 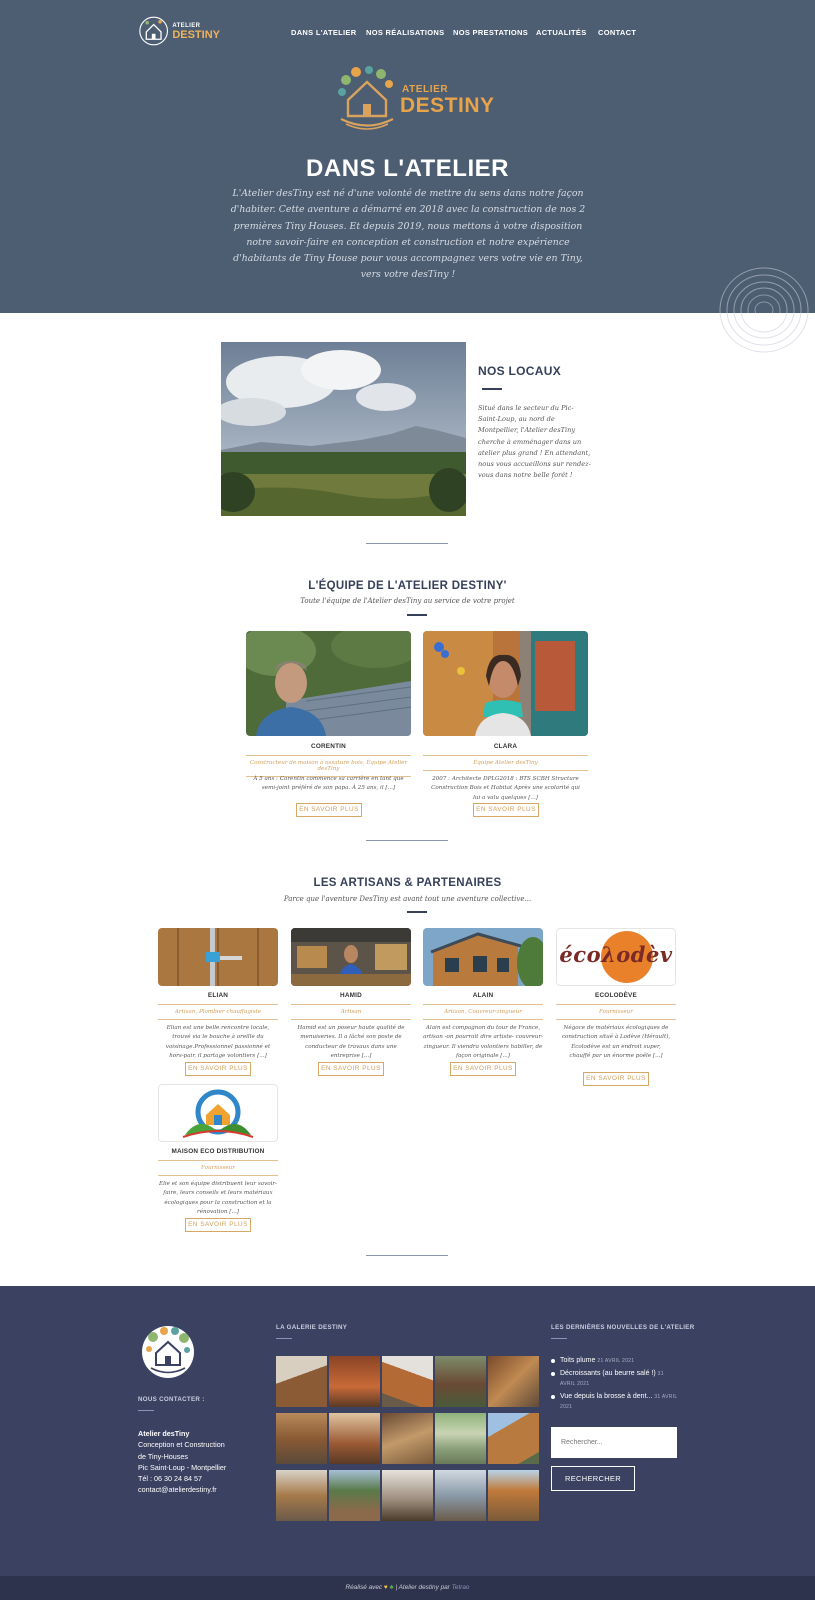 I want to click on artisan-logo-ecolodeve: écoλodèv, so click(x=616, y=957).